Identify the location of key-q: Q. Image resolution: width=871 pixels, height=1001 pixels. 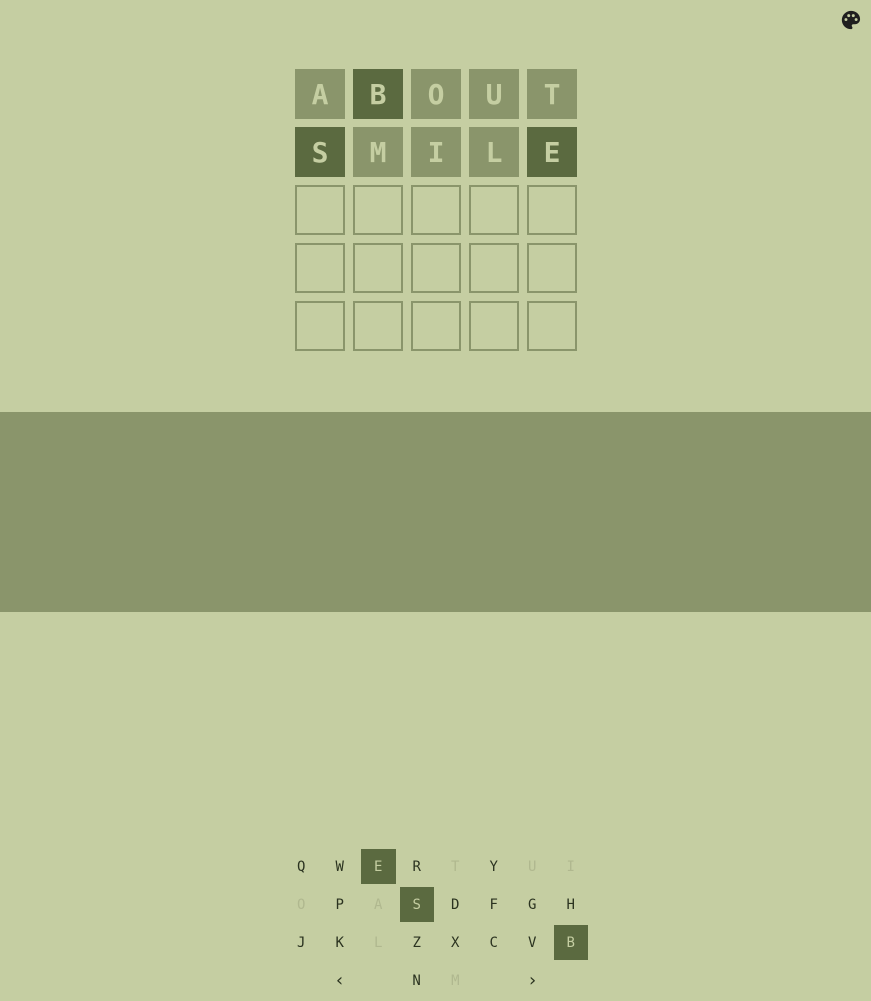
(301, 866).